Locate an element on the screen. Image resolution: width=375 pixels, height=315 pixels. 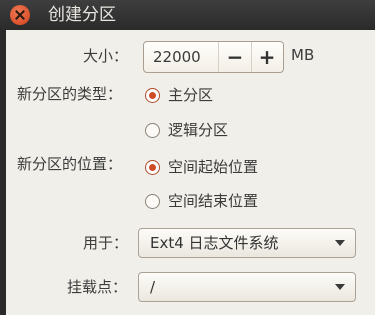
filesystem-dropdown: Ext4 日志文件系统 is located at coordinates (247, 243).